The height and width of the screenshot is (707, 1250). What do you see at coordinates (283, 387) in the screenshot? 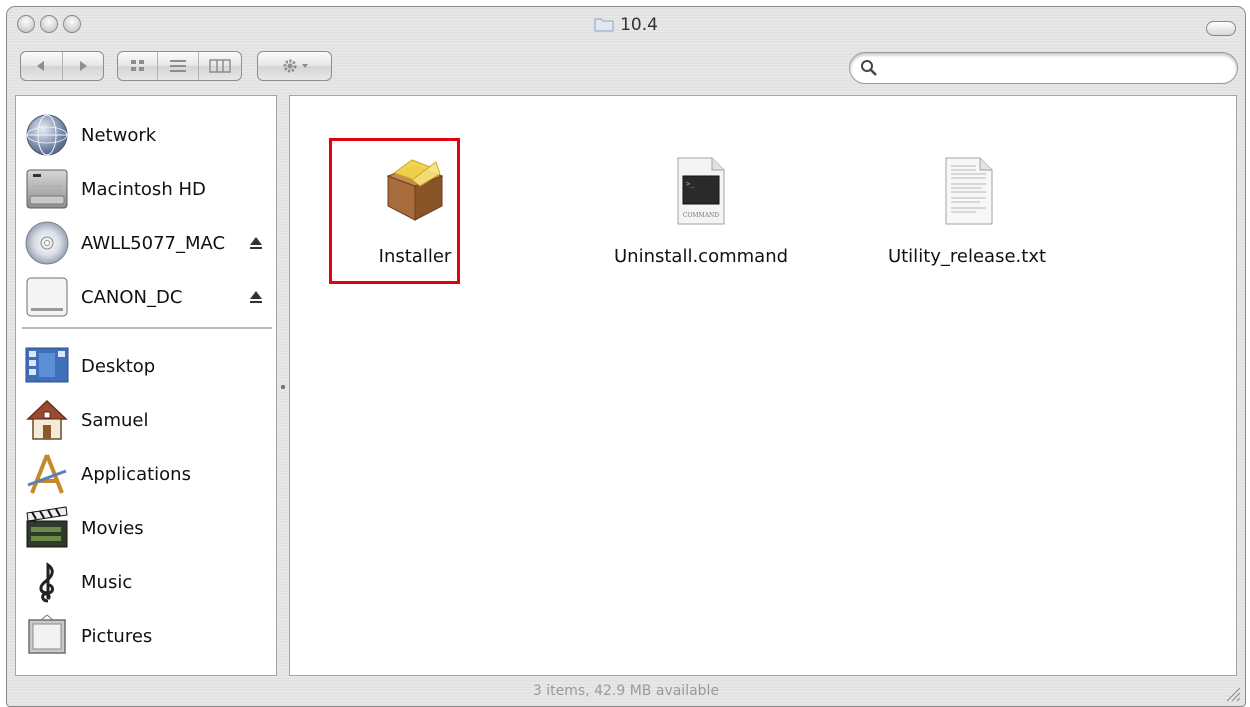
I see `splitter-grip-icon` at bounding box center [283, 387].